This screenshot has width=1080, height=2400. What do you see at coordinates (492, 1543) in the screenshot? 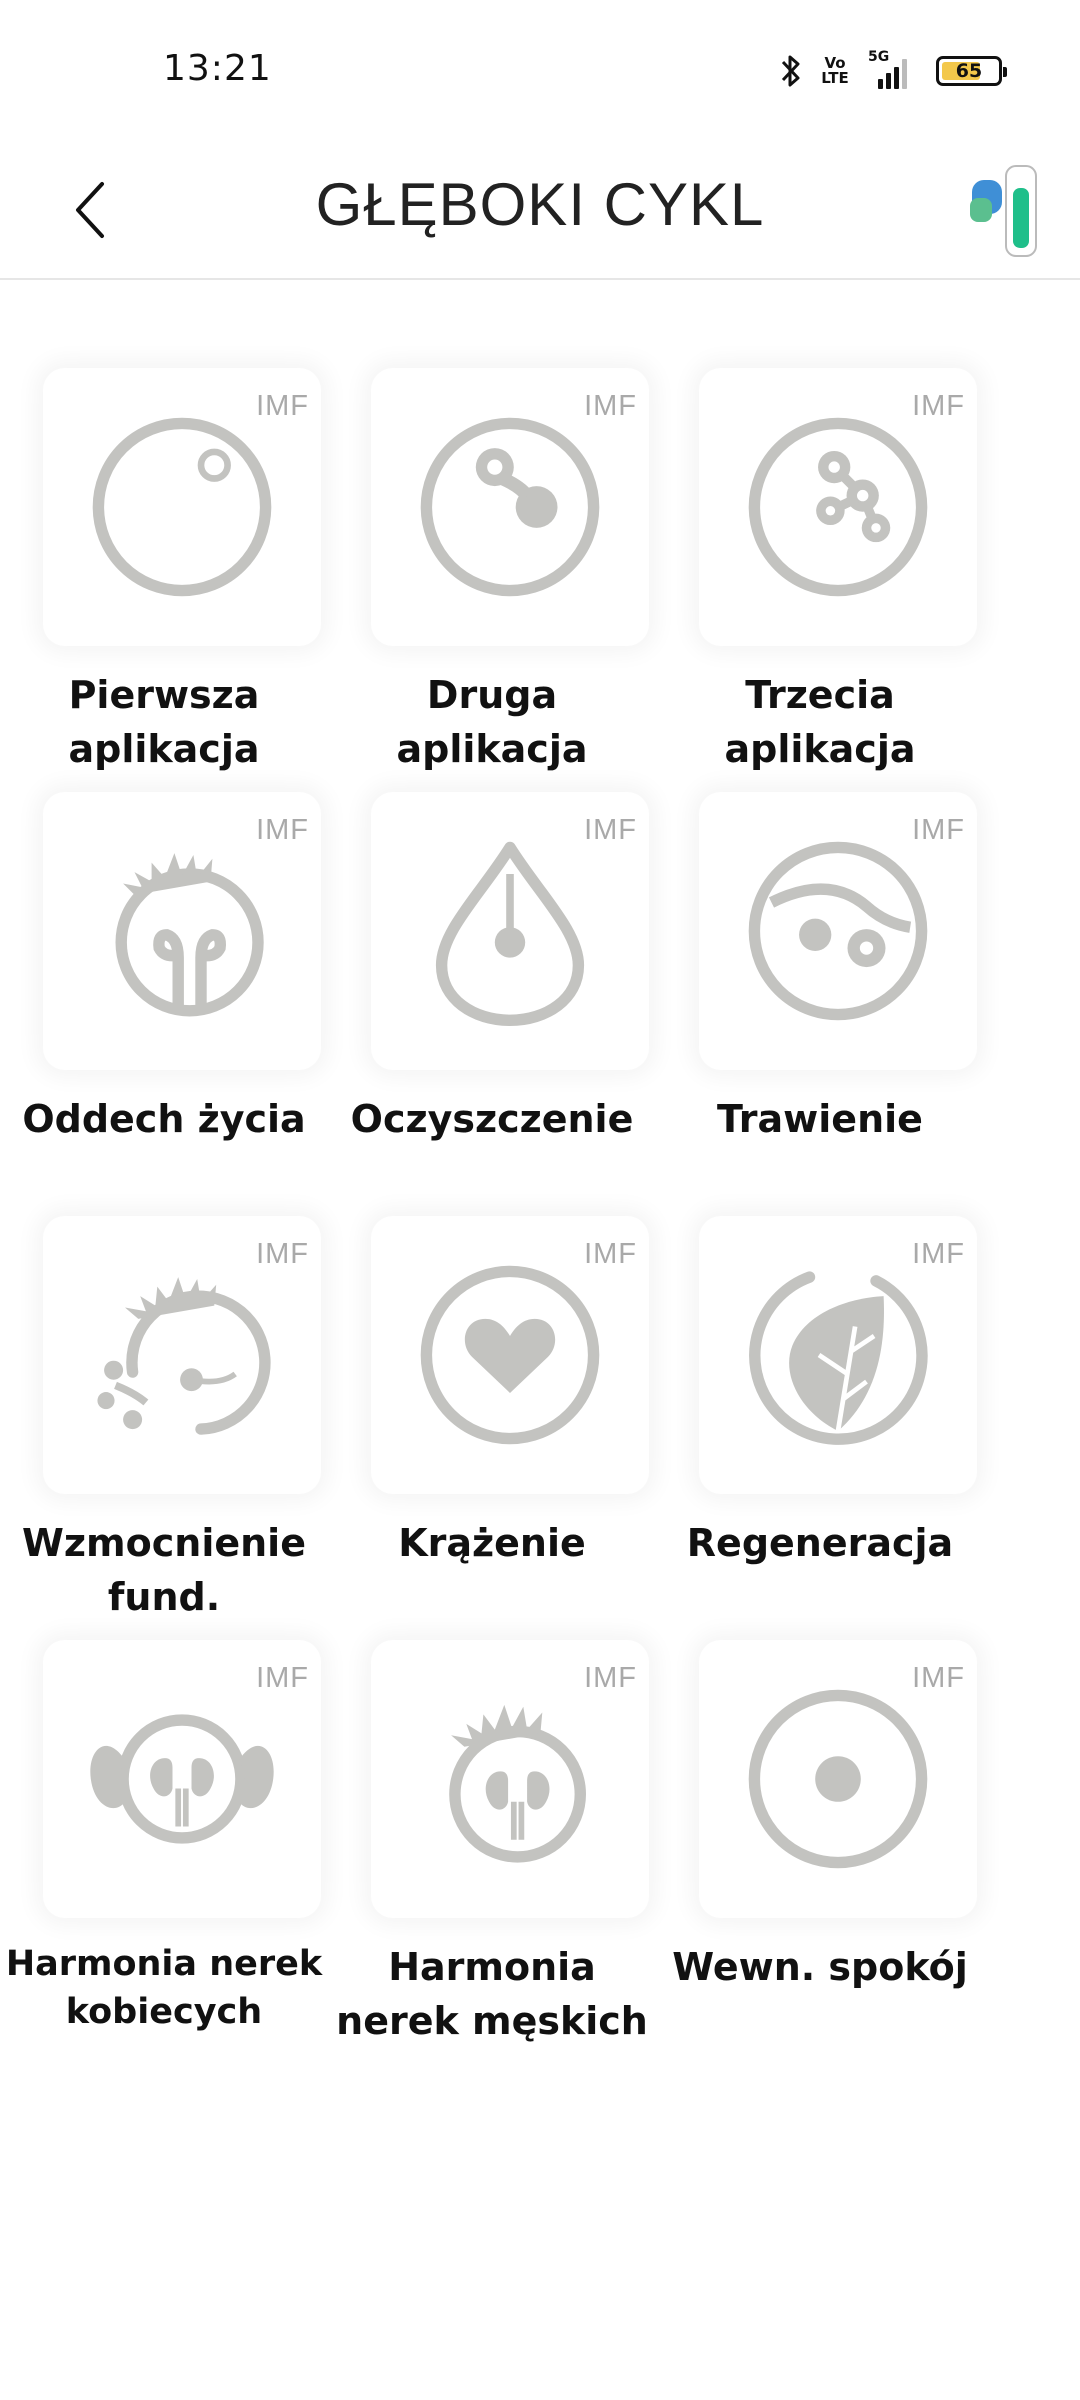
I see `program-label: Krążenie` at bounding box center [492, 1543].